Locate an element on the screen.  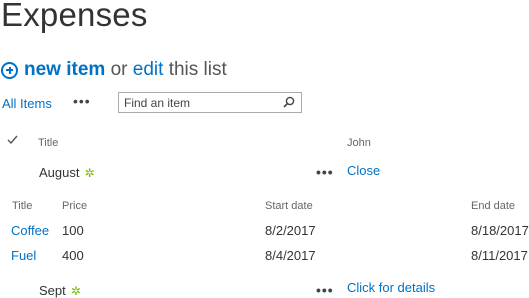
table-row-start-date: 8/2/2017 is located at coordinates (290, 230).